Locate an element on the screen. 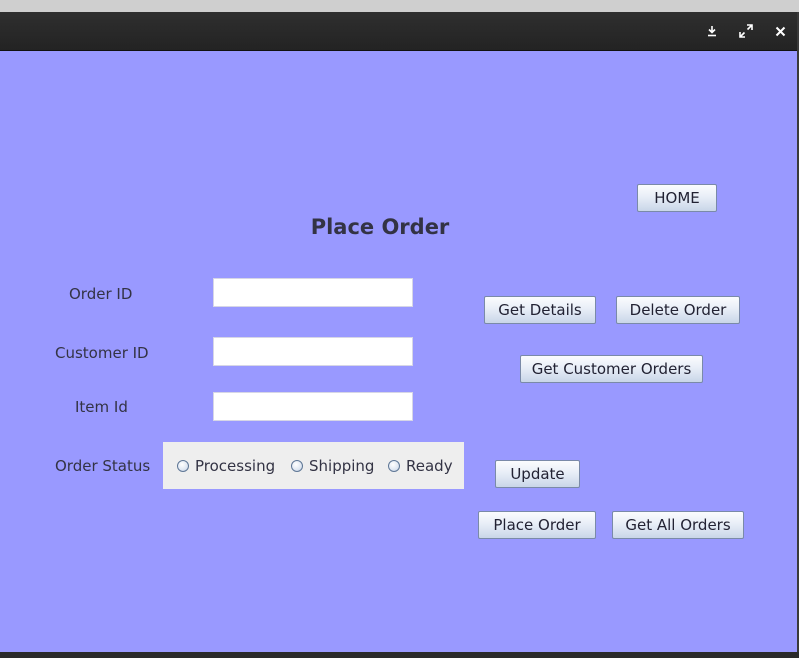  desktop-top-strip is located at coordinates (399, 6).